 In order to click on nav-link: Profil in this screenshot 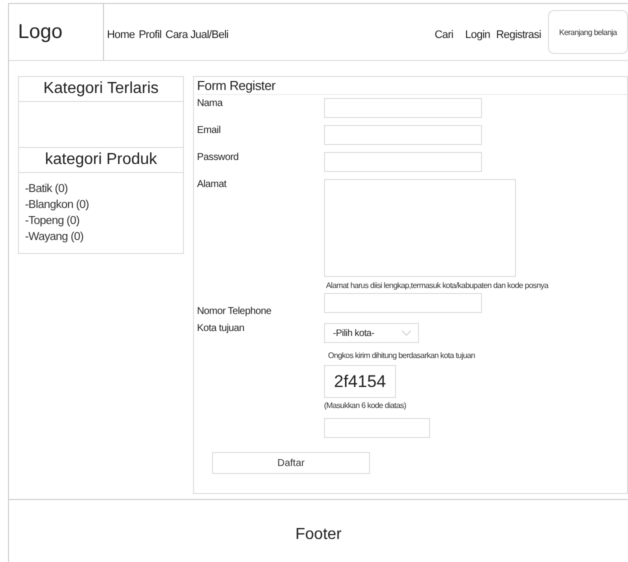, I will do `click(150, 35)`.